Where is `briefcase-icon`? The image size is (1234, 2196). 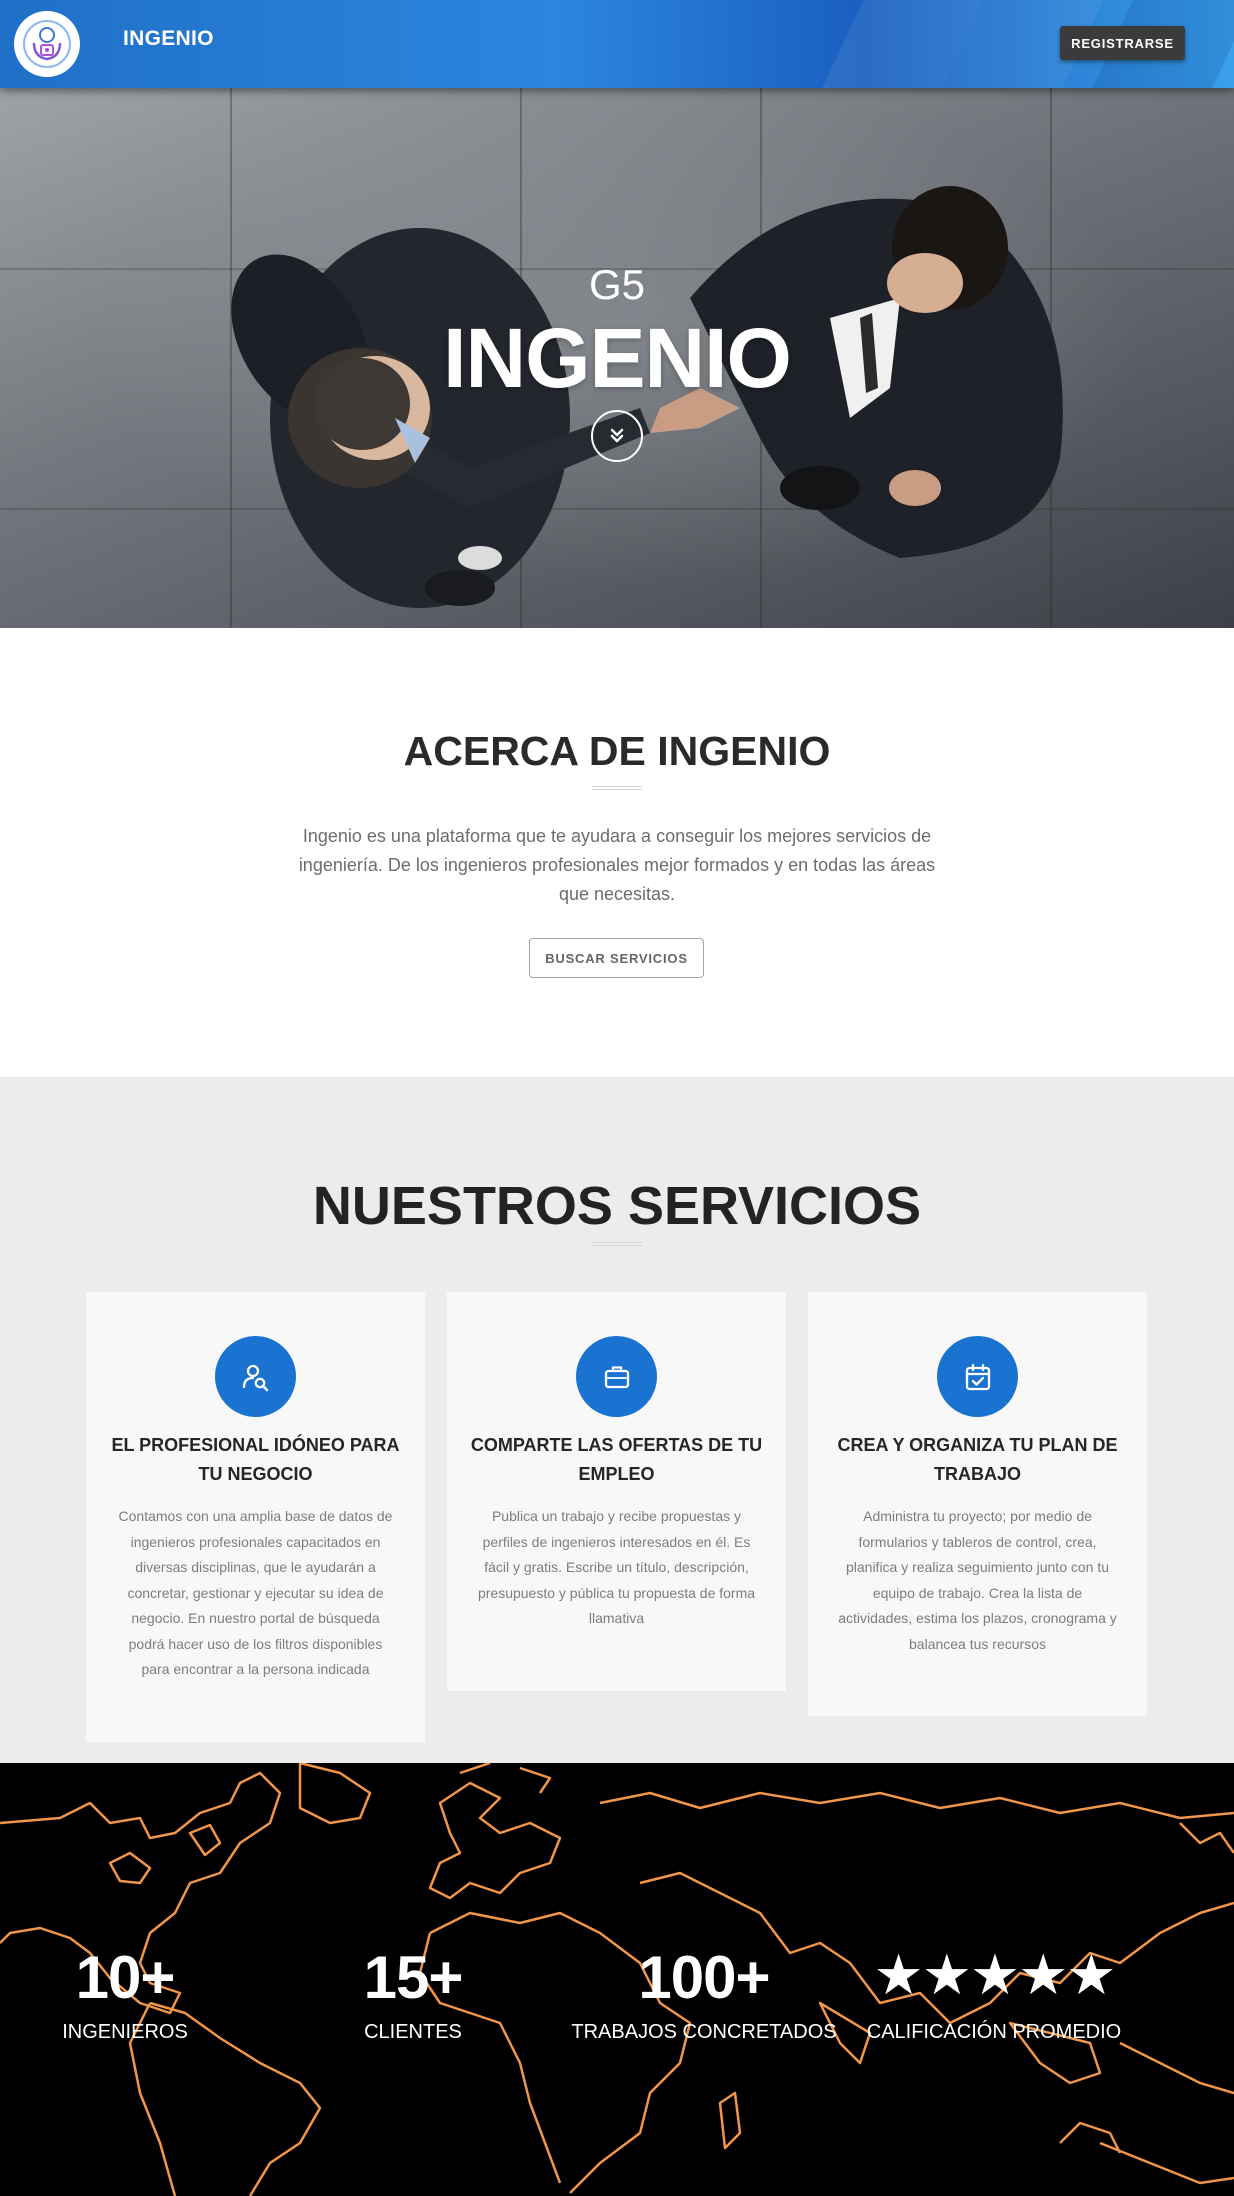
briefcase-icon is located at coordinates (616, 1376).